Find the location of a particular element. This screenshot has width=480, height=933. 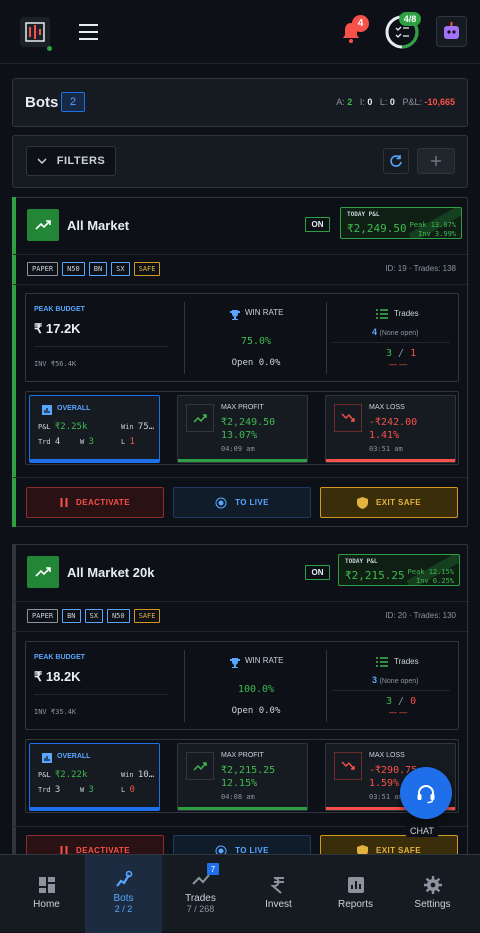

max-profit-time: 04:08 am is located at coordinates (238, 797).